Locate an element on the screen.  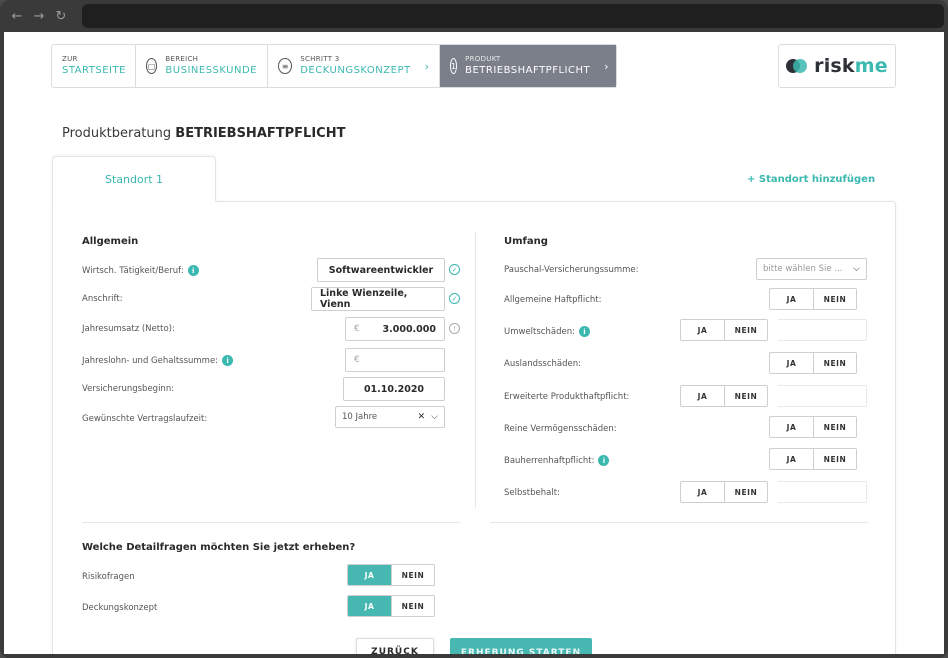
umsatz-field: € 3.000.000 is located at coordinates (395, 329).